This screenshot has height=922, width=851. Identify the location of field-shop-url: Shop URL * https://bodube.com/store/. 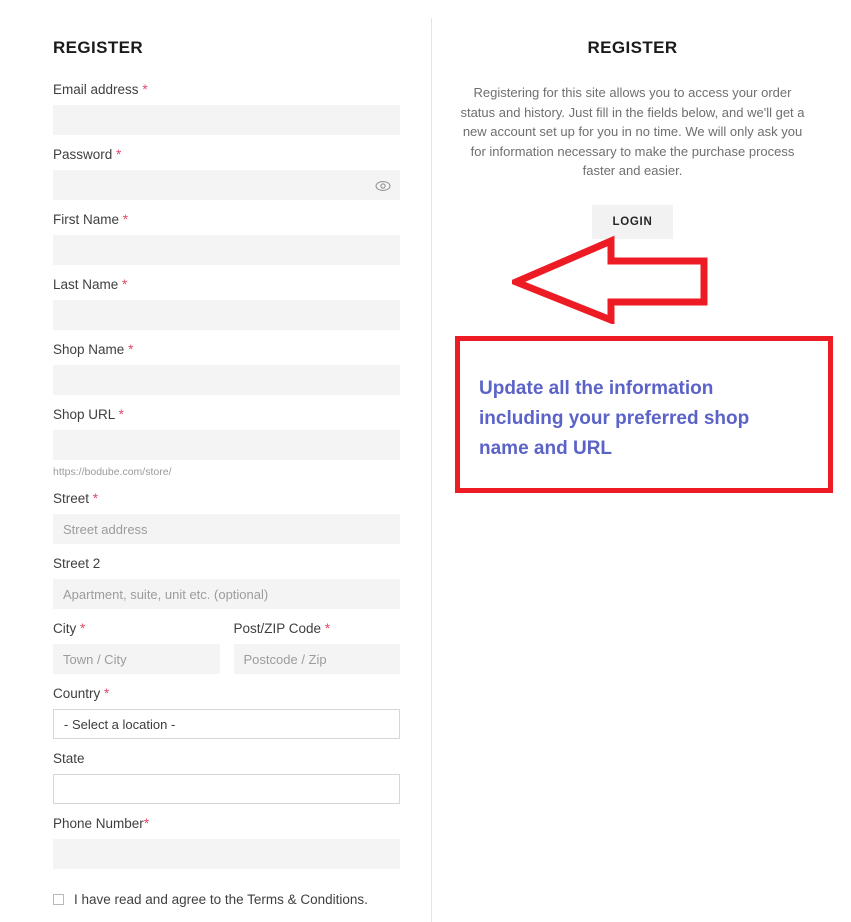
(226, 442).